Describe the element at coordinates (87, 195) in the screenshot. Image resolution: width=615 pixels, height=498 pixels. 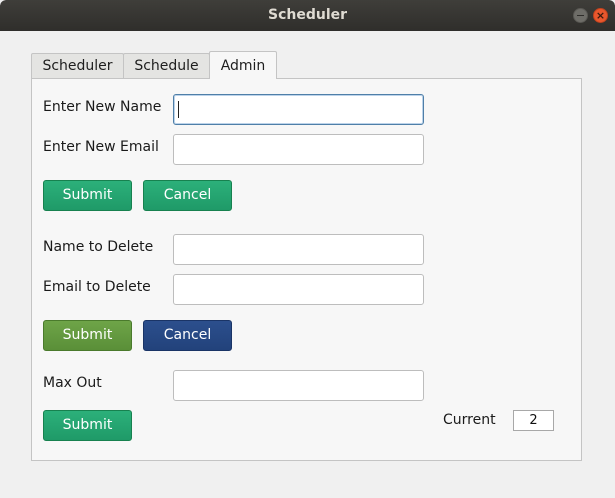
I see `add-submit-button: Submit` at that location.